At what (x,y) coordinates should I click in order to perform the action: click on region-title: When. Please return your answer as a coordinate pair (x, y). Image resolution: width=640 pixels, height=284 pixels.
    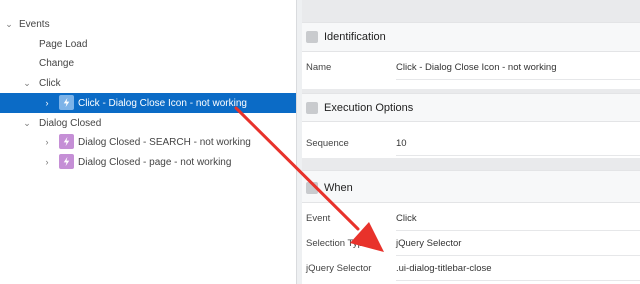
    Looking at the image, I should click on (338, 188).